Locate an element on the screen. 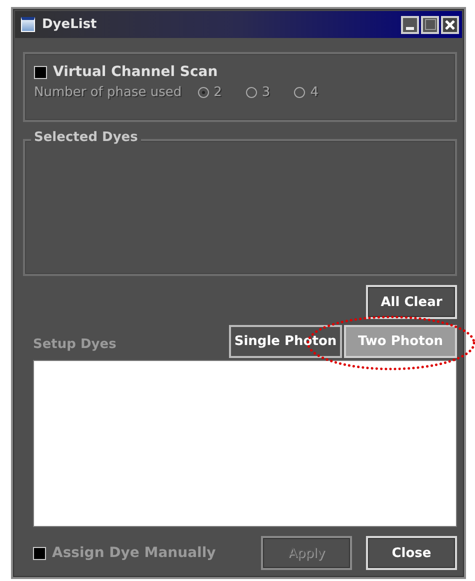 This screenshot has width=475, height=581. minimize-button is located at coordinates (410, 25).